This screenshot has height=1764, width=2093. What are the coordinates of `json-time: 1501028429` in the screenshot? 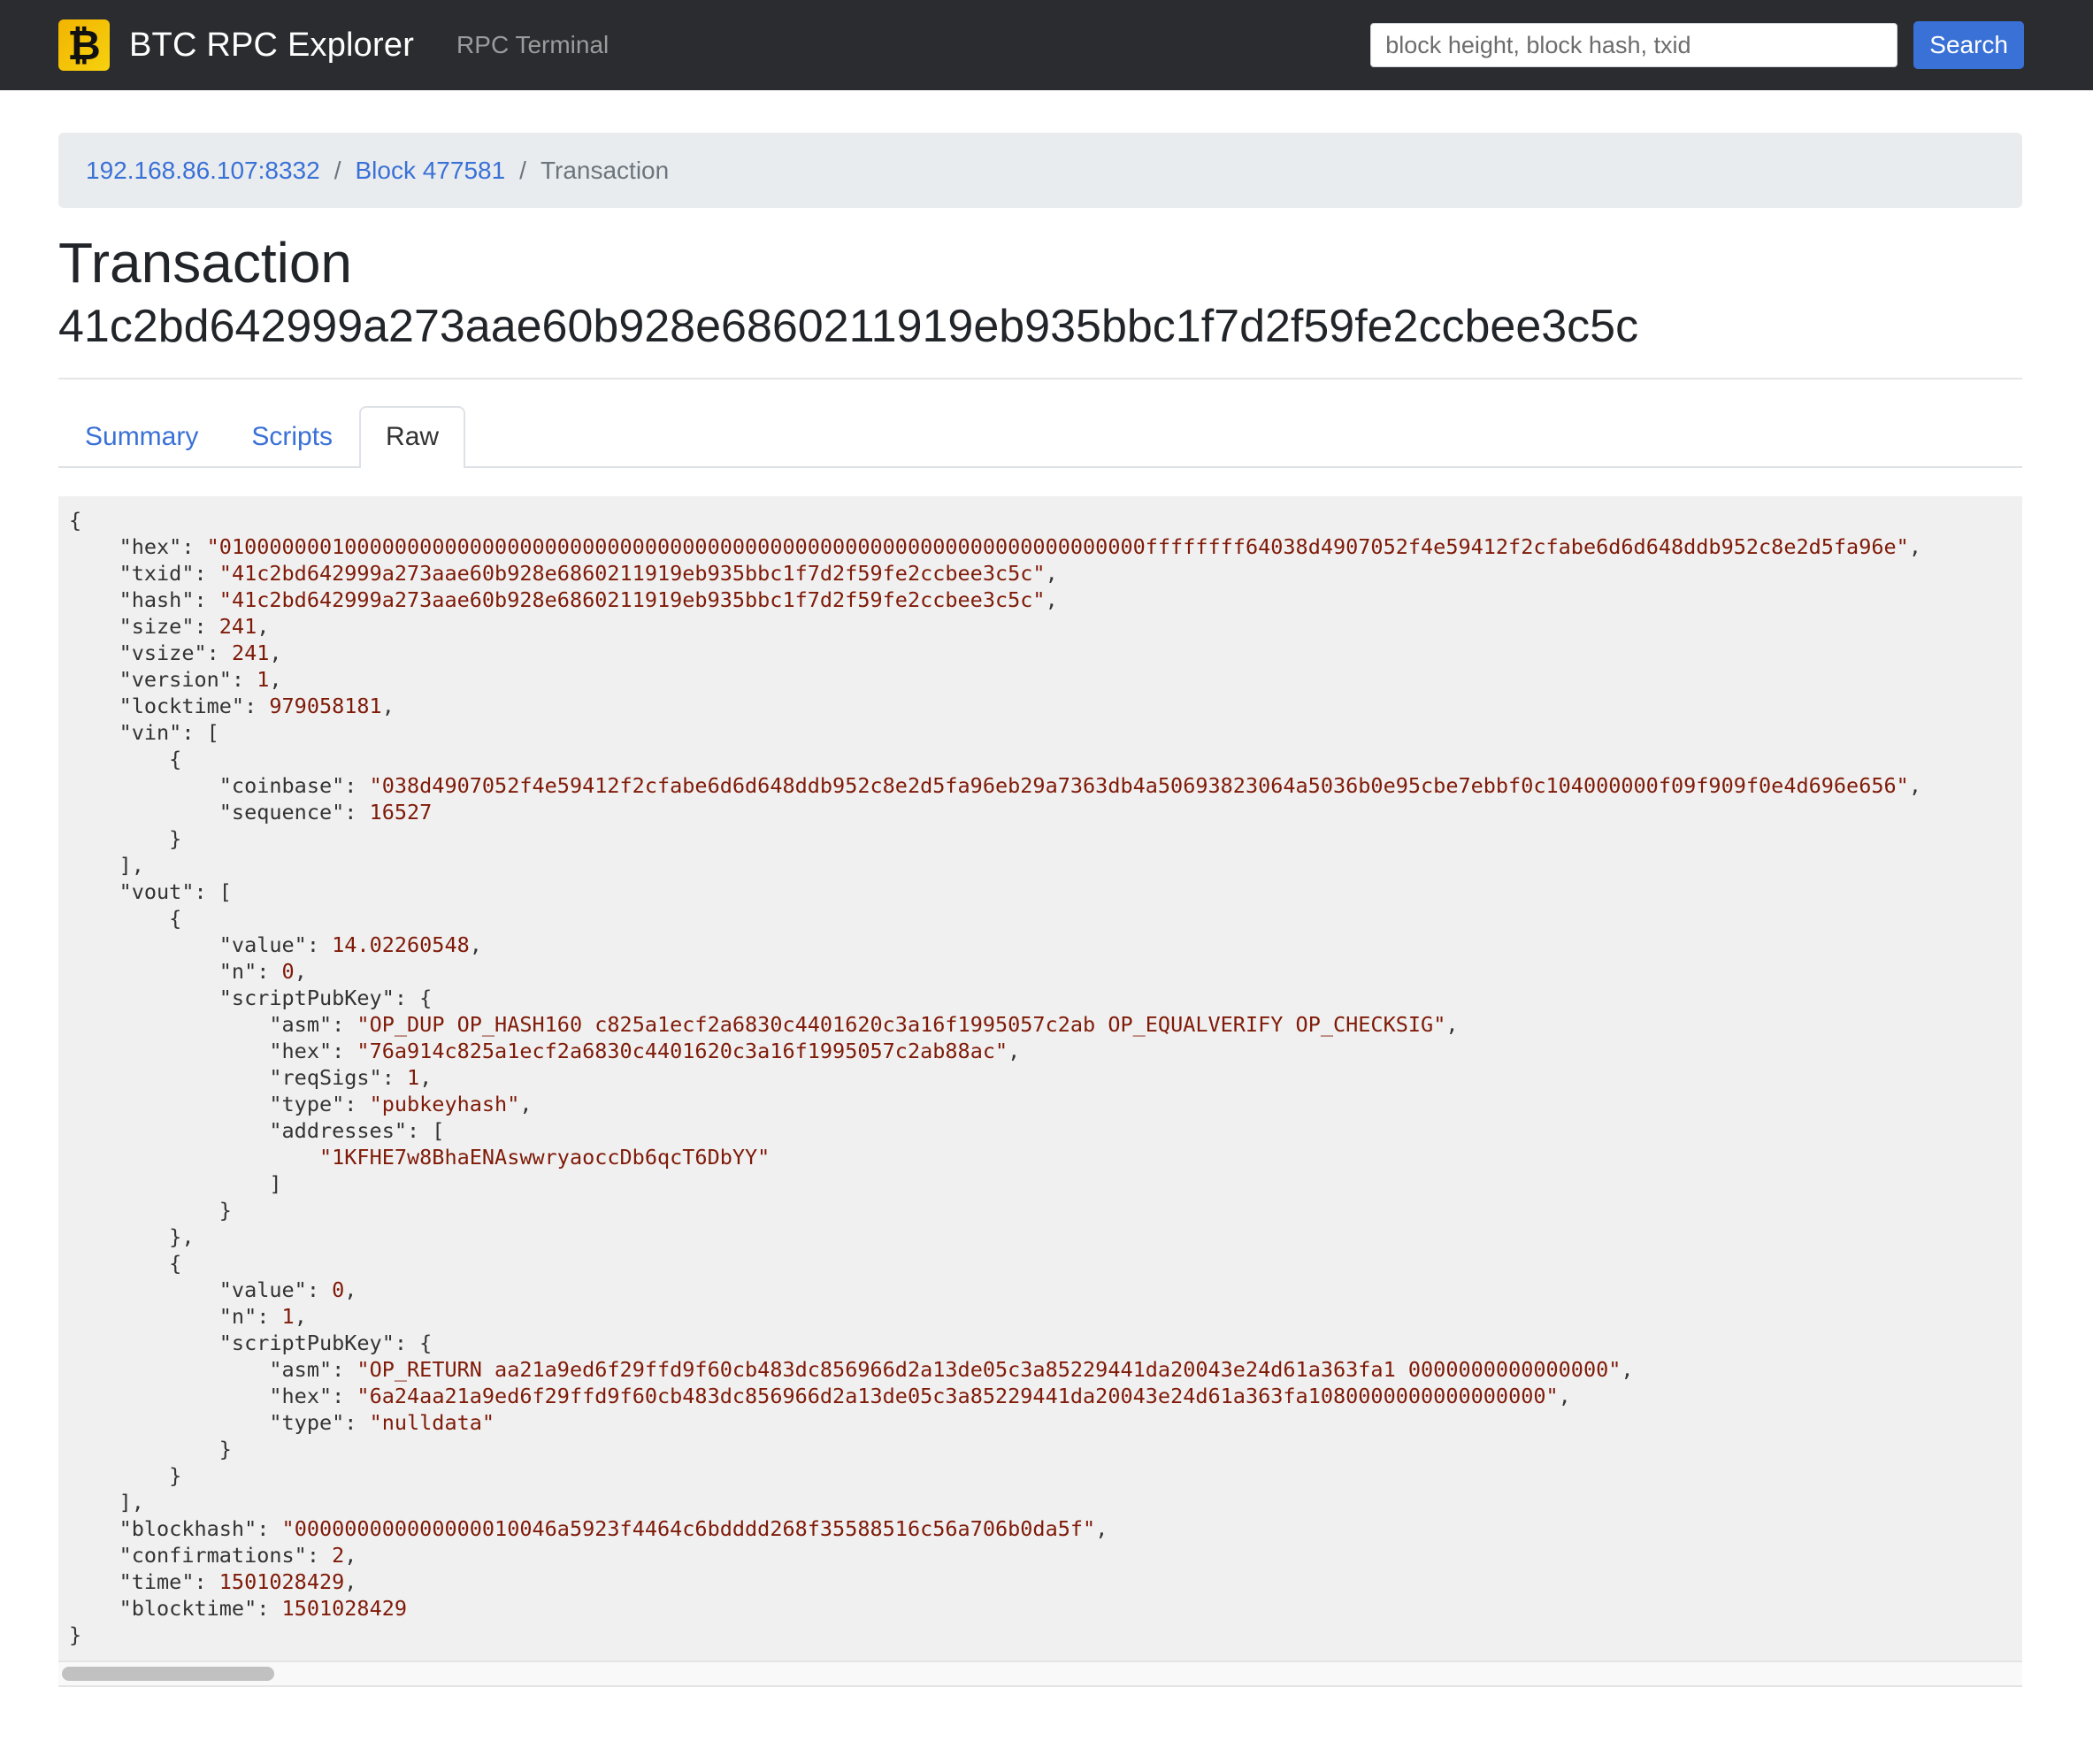 It's located at (281, 1582).